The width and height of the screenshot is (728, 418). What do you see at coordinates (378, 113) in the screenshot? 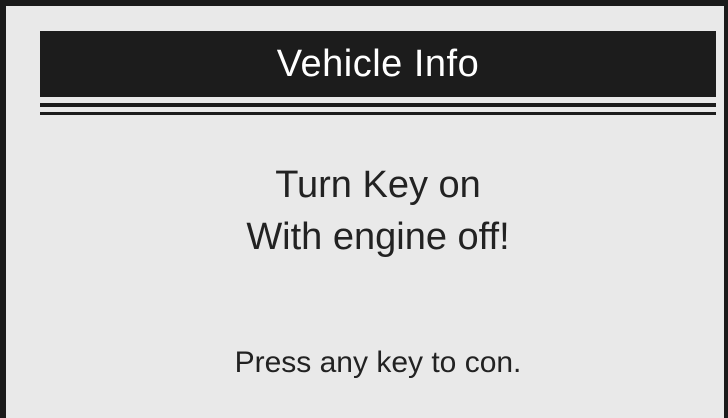
I see `header-divider-bottom` at bounding box center [378, 113].